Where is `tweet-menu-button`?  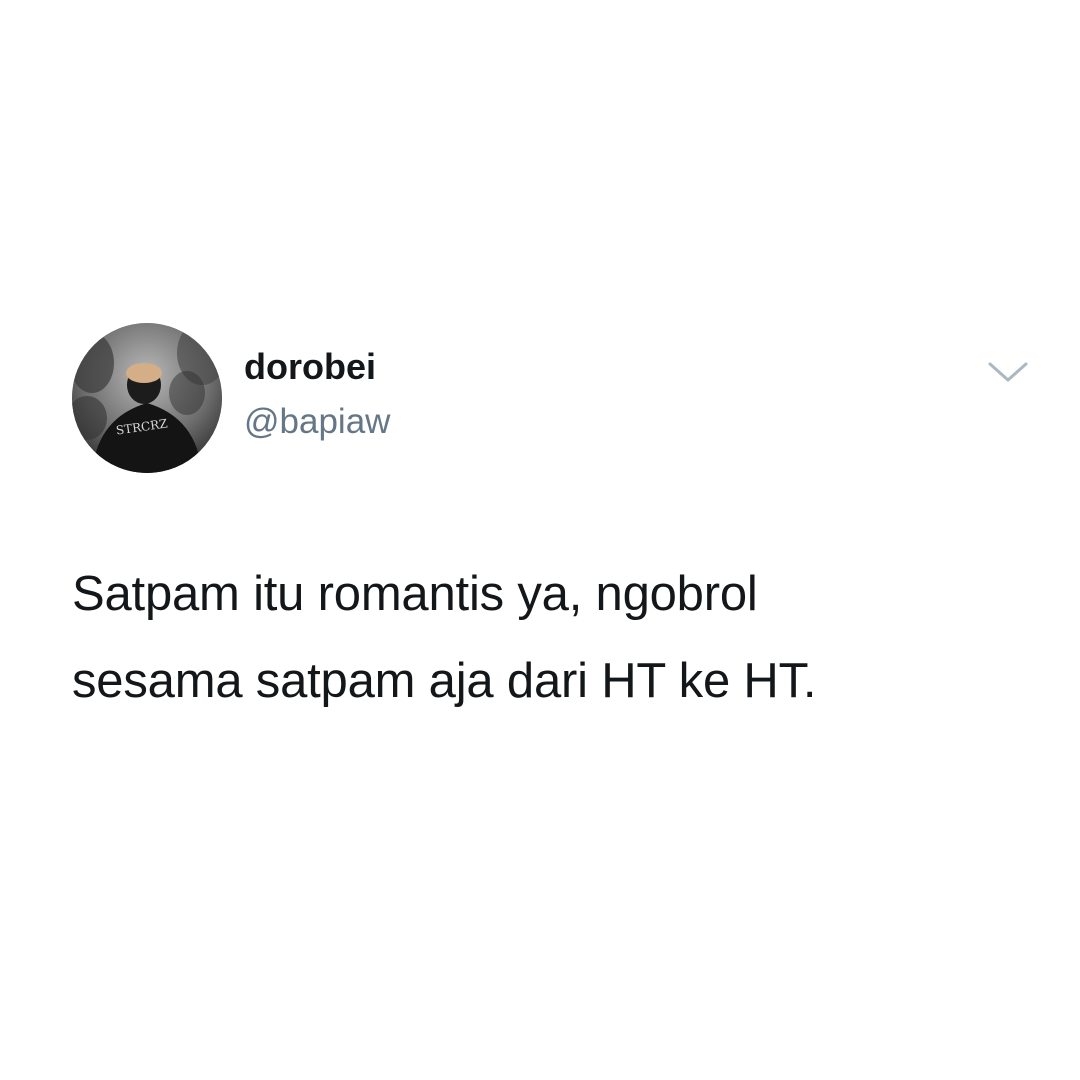 tweet-menu-button is located at coordinates (1008, 372).